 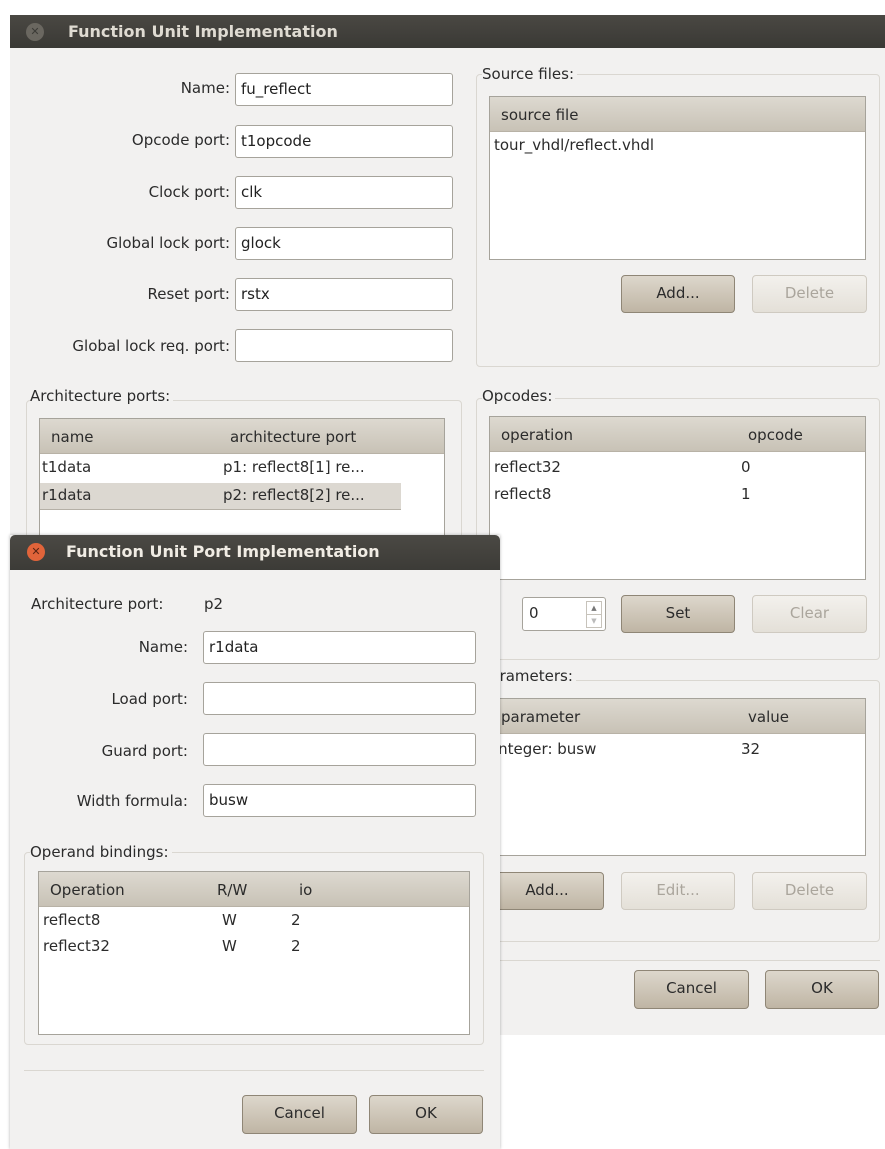 I want to click on port-dialog-title: Function Unit Port Implementation, so click(x=223, y=551).